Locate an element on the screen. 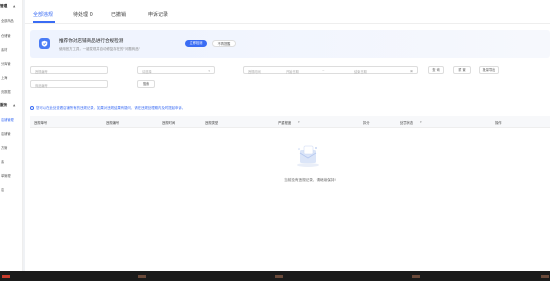 This screenshot has width=550, height=281. tab-pending: 待处理 0 is located at coordinates (83, 14).